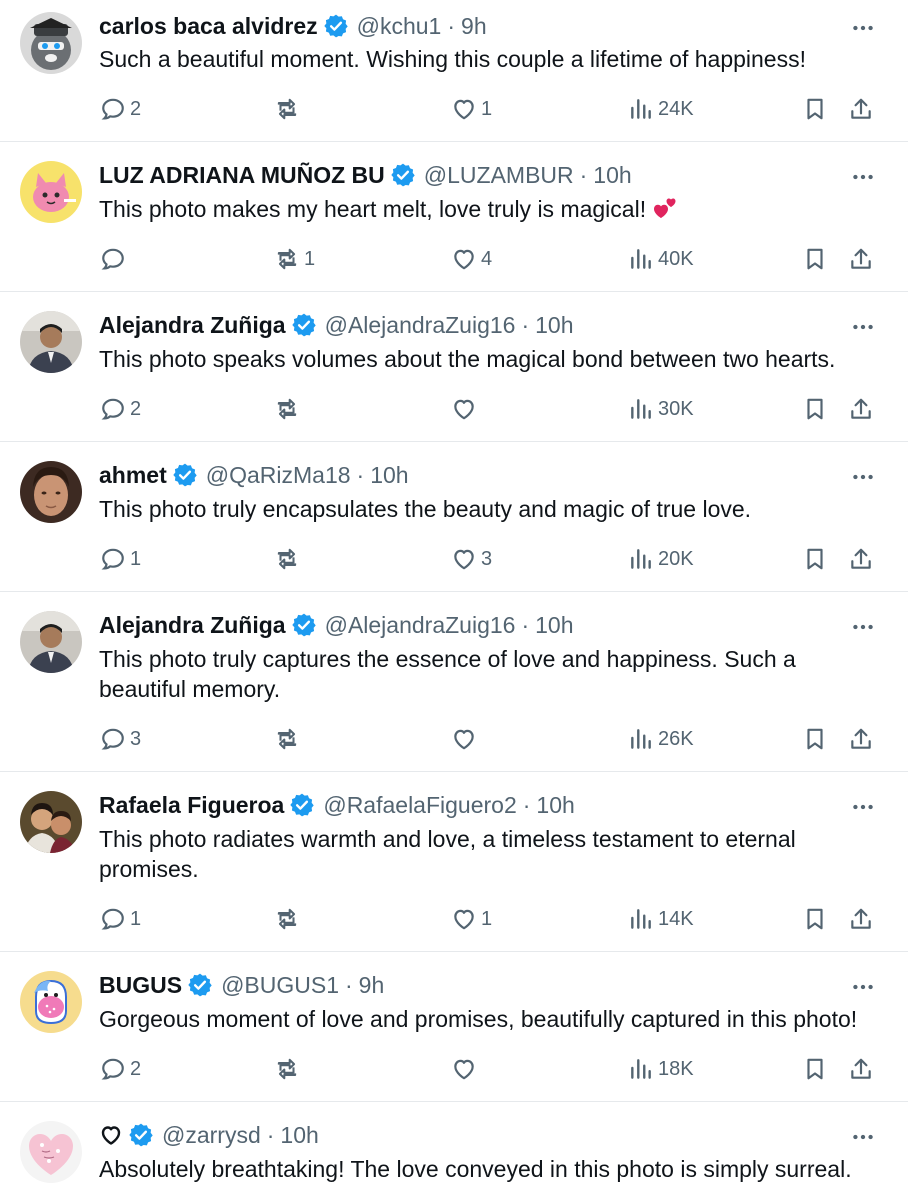  What do you see at coordinates (120, 739) in the screenshot?
I see `reply-button: 3` at bounding box center [120, 739].